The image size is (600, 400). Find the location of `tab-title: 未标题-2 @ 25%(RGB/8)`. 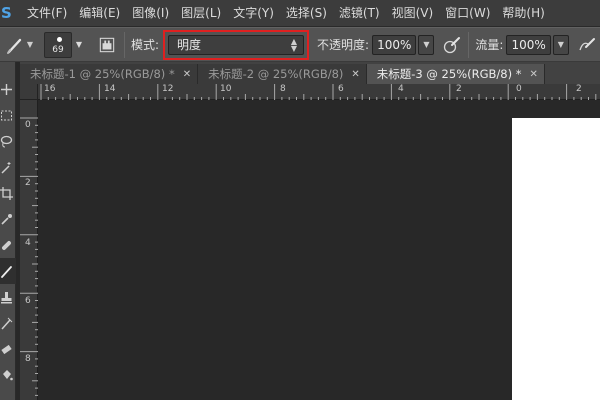

tab-title: 未标题-2 @ 25%(RGB/8) is located at coordinates (276, 74).